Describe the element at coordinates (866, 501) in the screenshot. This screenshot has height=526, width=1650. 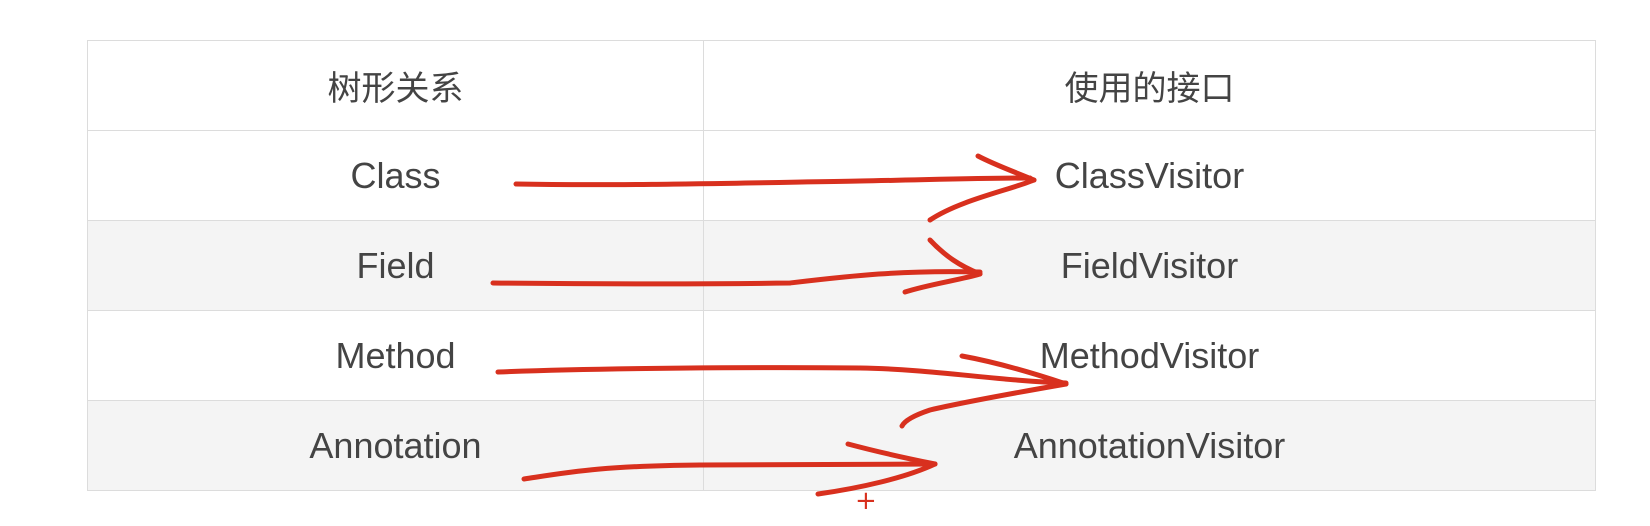
I see `plus-mark: +` at that location.